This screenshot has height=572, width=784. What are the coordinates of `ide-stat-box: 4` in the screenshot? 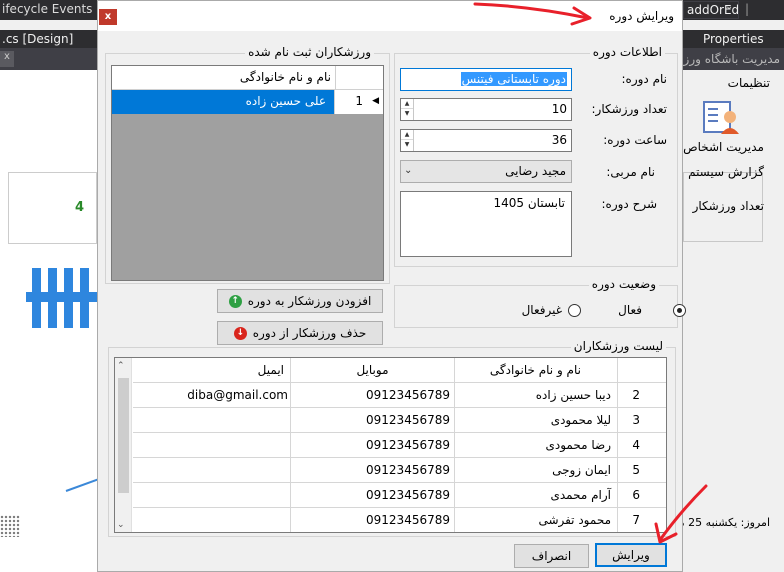 It's located at (52, 208).